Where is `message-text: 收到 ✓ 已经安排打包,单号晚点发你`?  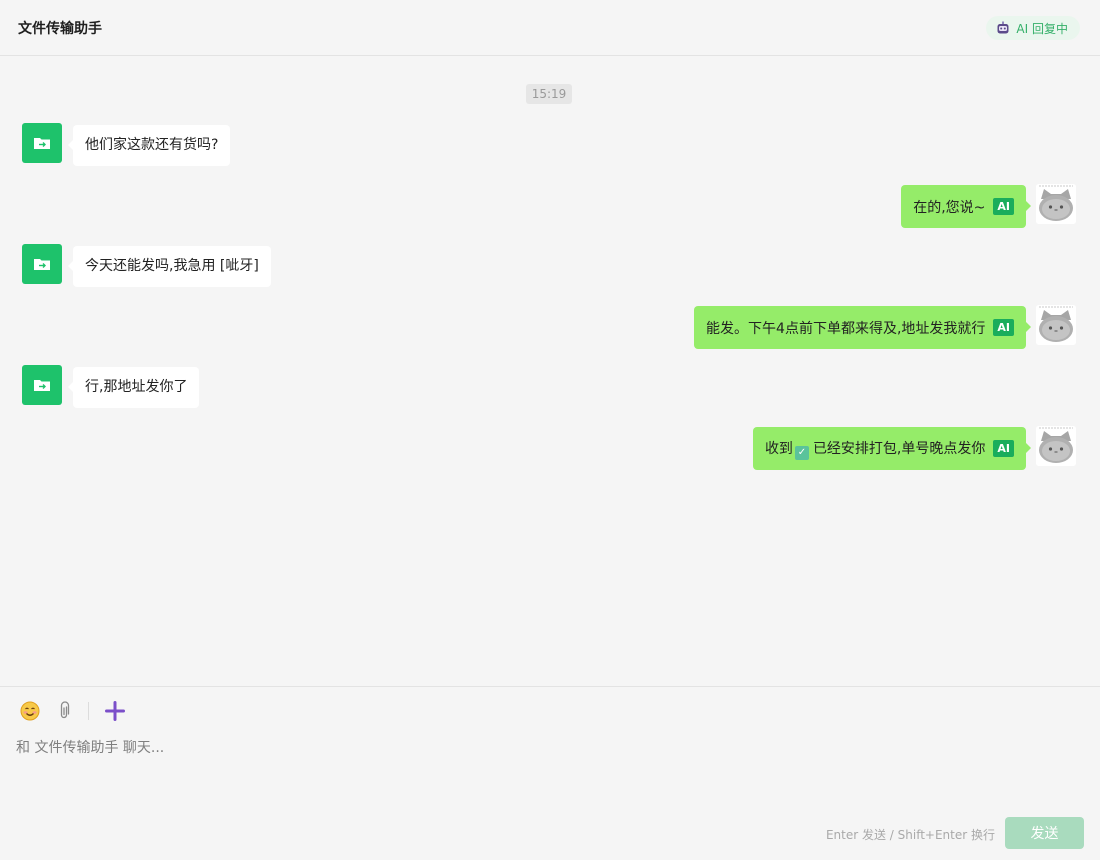 message-text: 收到 ✓ 已经安排打包,单号晚点发你 is located at coordinates (875, 449).